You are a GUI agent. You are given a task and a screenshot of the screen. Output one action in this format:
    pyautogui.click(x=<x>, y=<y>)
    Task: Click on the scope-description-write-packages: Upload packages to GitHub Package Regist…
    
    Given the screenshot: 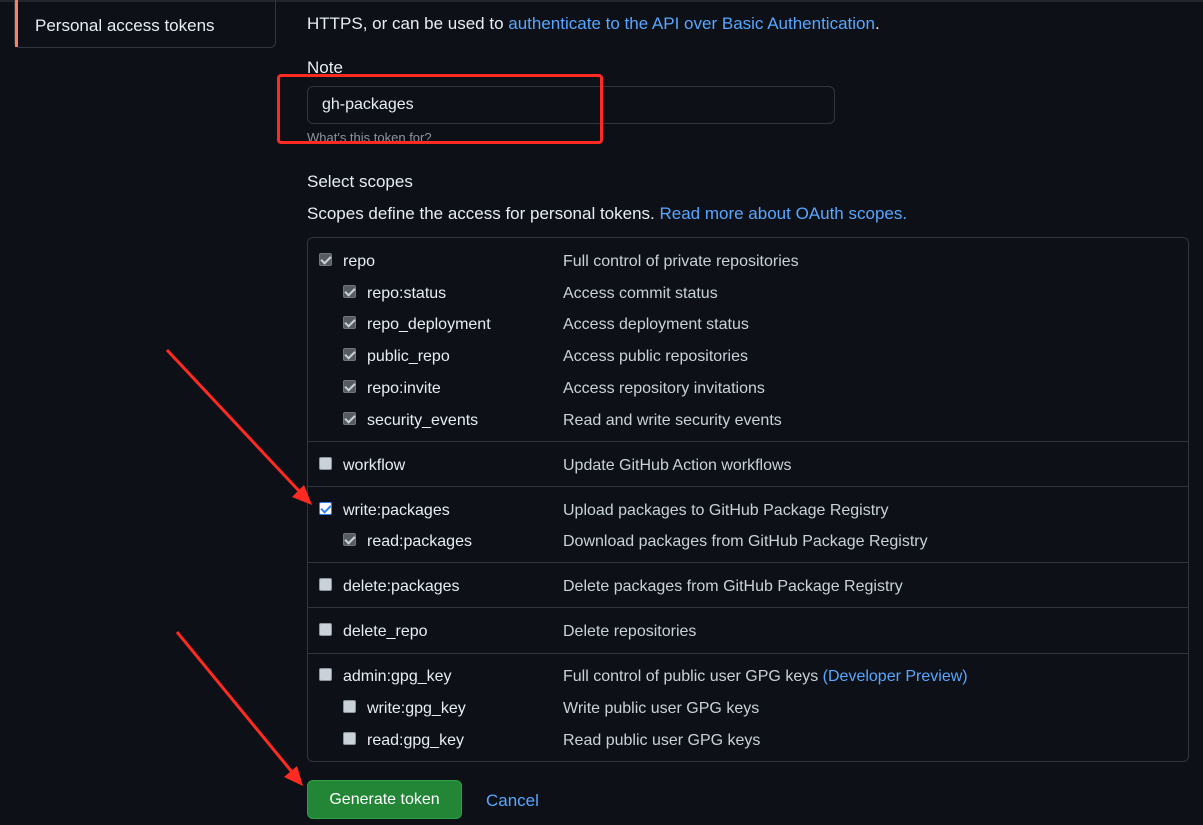 What is the action you would take?
    pyautogui.click(x=726, y=510)
    